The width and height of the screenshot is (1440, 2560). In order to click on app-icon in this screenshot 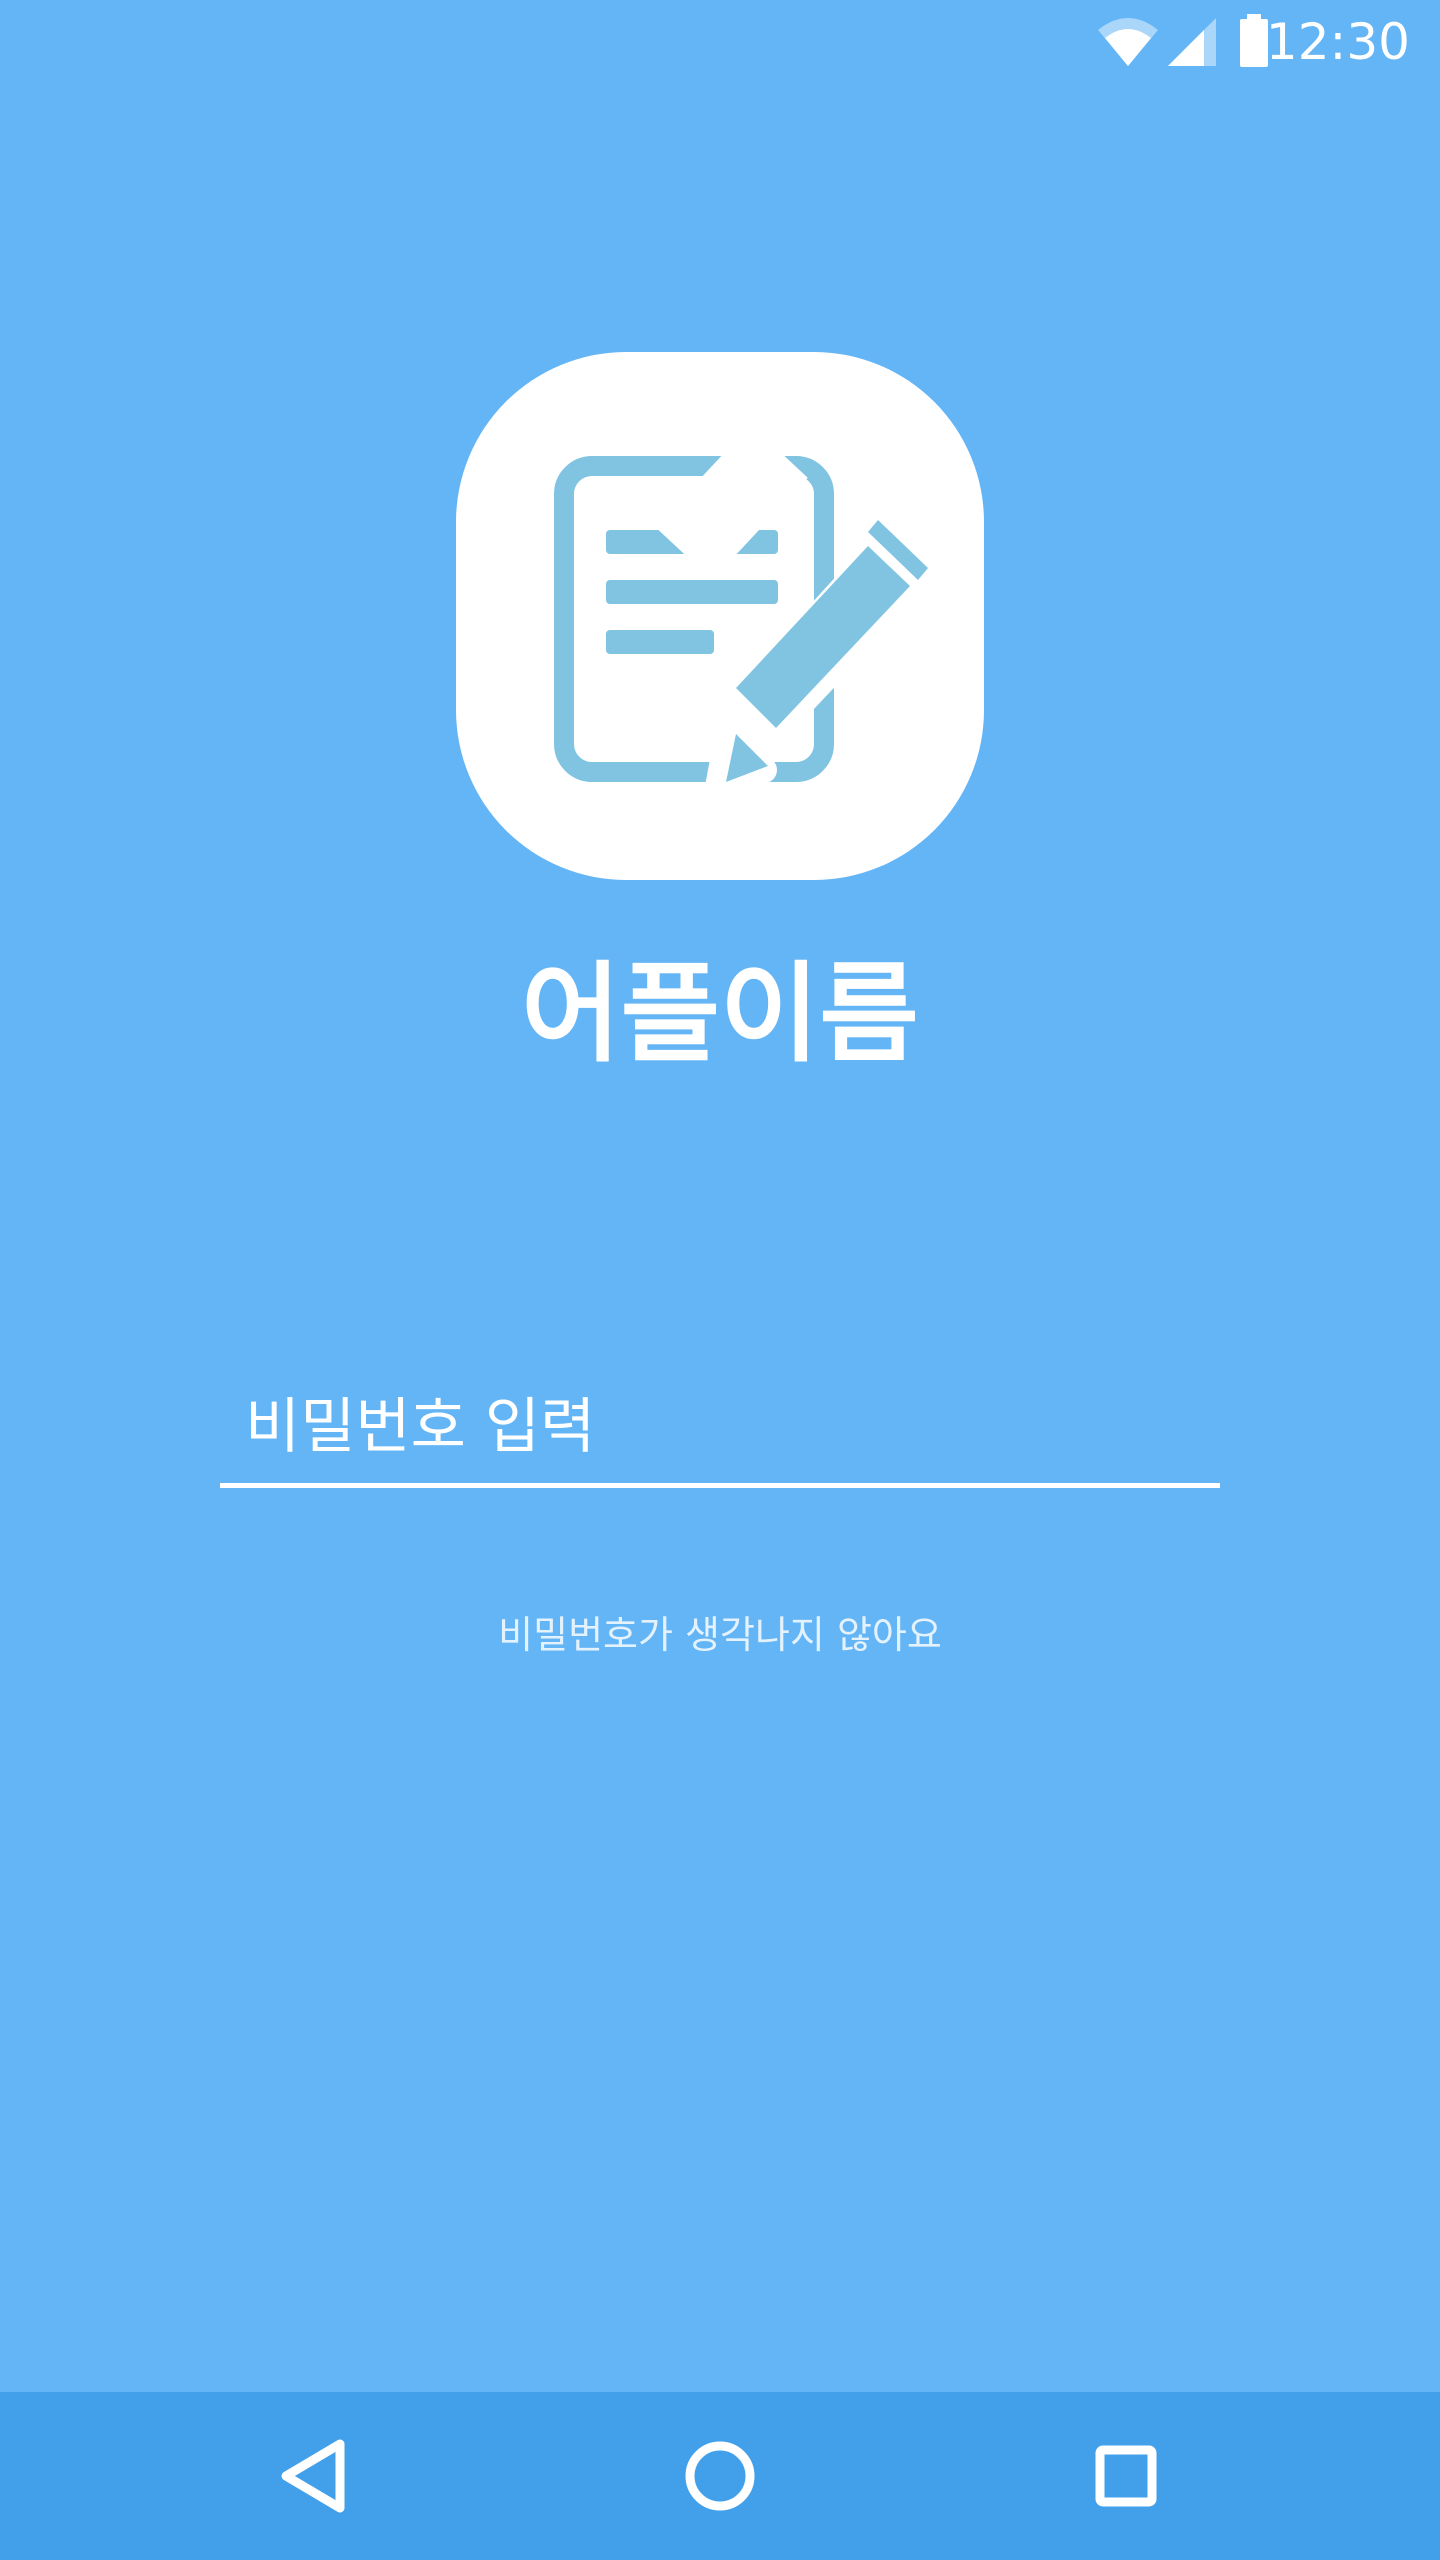, I will do `click(720, 616)`.